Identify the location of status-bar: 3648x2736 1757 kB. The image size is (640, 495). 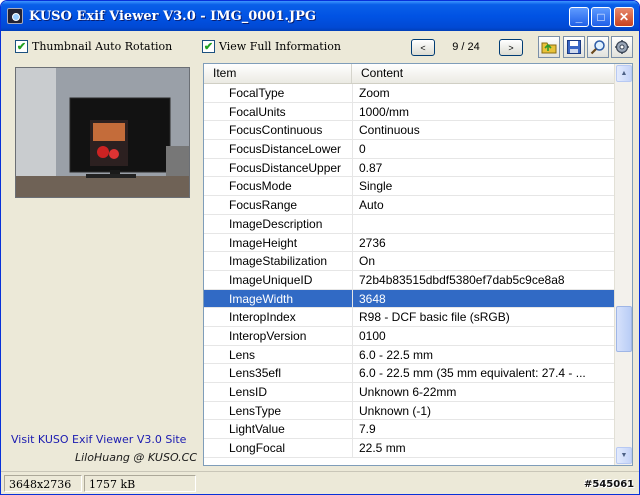
(320, 482).